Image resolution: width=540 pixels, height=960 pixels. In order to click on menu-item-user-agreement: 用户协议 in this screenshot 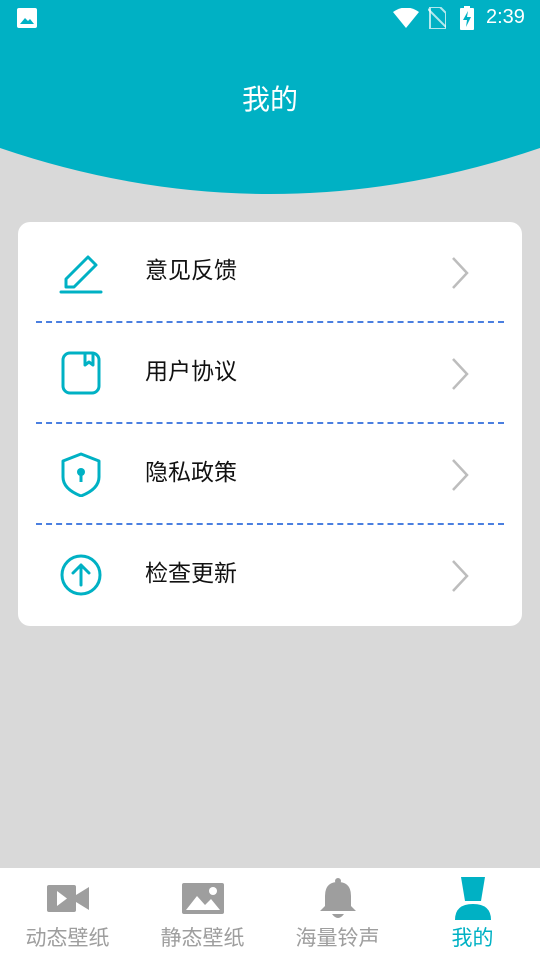, I will do `click(270, 373)`.